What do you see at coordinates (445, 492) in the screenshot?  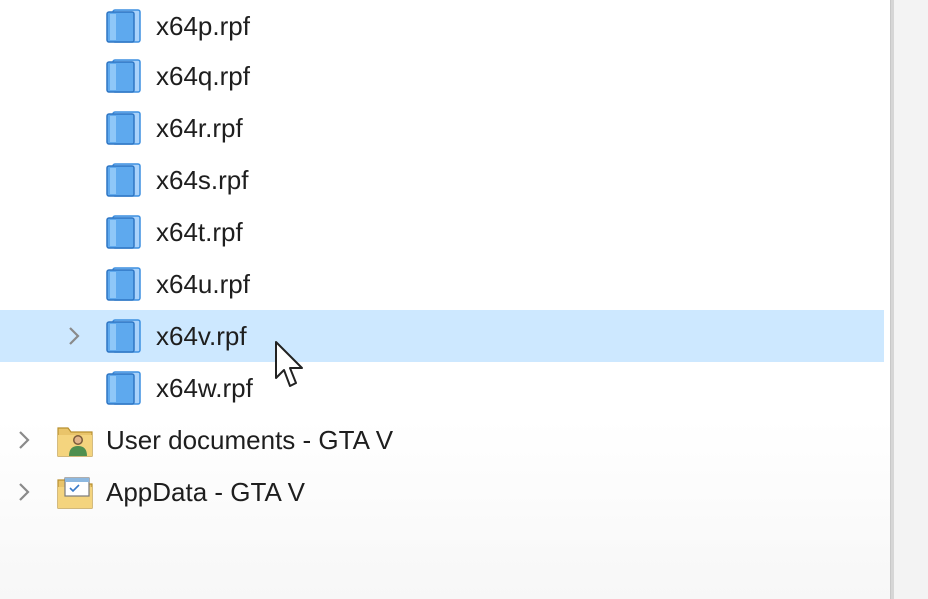 I see `tree-item-appdata: AppData - GTA V` at bounding box center [445, 492].